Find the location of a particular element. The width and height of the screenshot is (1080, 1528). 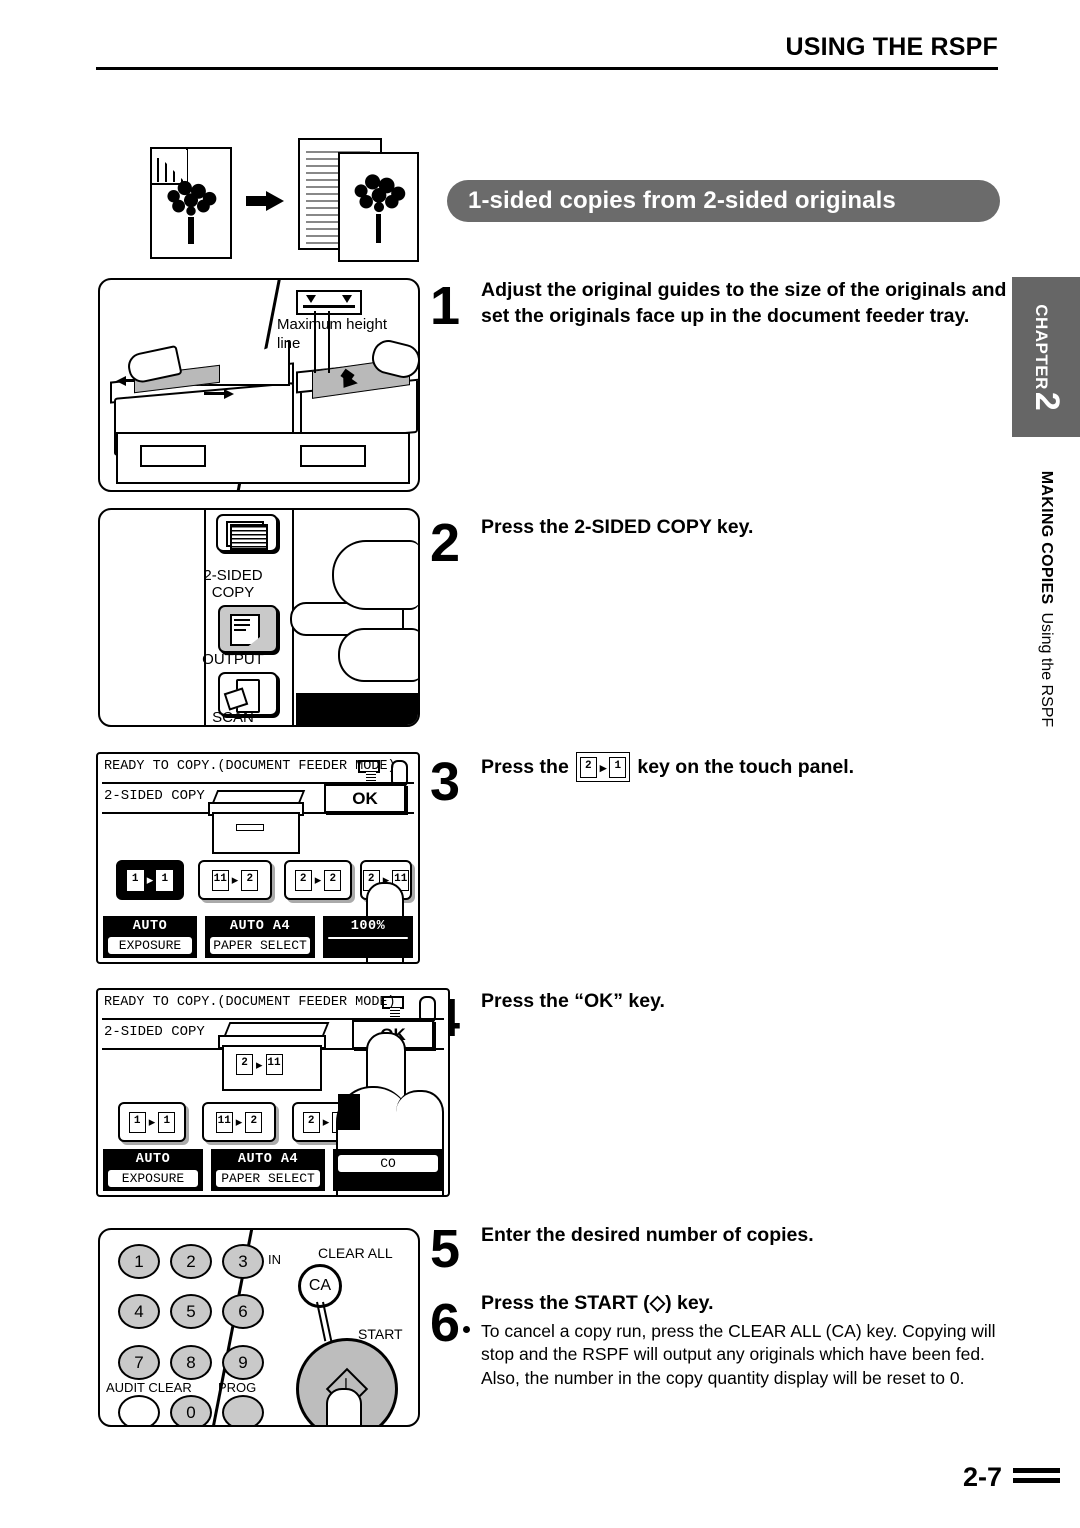

step-3-text-after: key on the touch panel. is located at coordinates (746, 767).